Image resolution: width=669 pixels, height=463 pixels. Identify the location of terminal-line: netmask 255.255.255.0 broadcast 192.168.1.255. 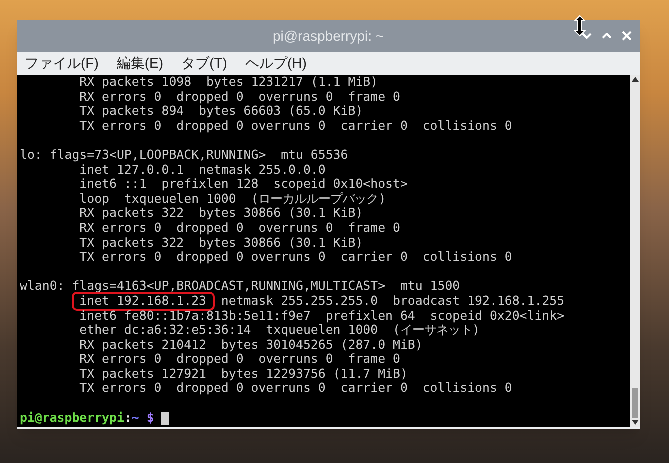
(392, 301).